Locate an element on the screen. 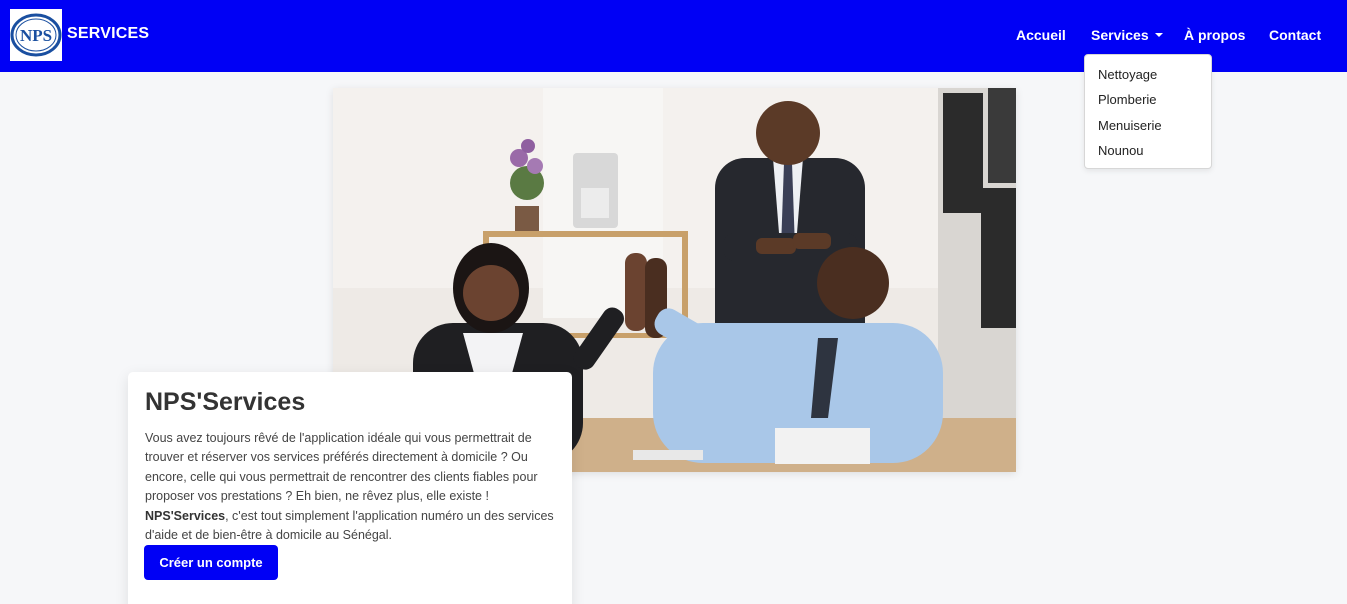 This screenshot has height=604, width=1347. nav-about: À propos is located at coordinates (1214, 35).